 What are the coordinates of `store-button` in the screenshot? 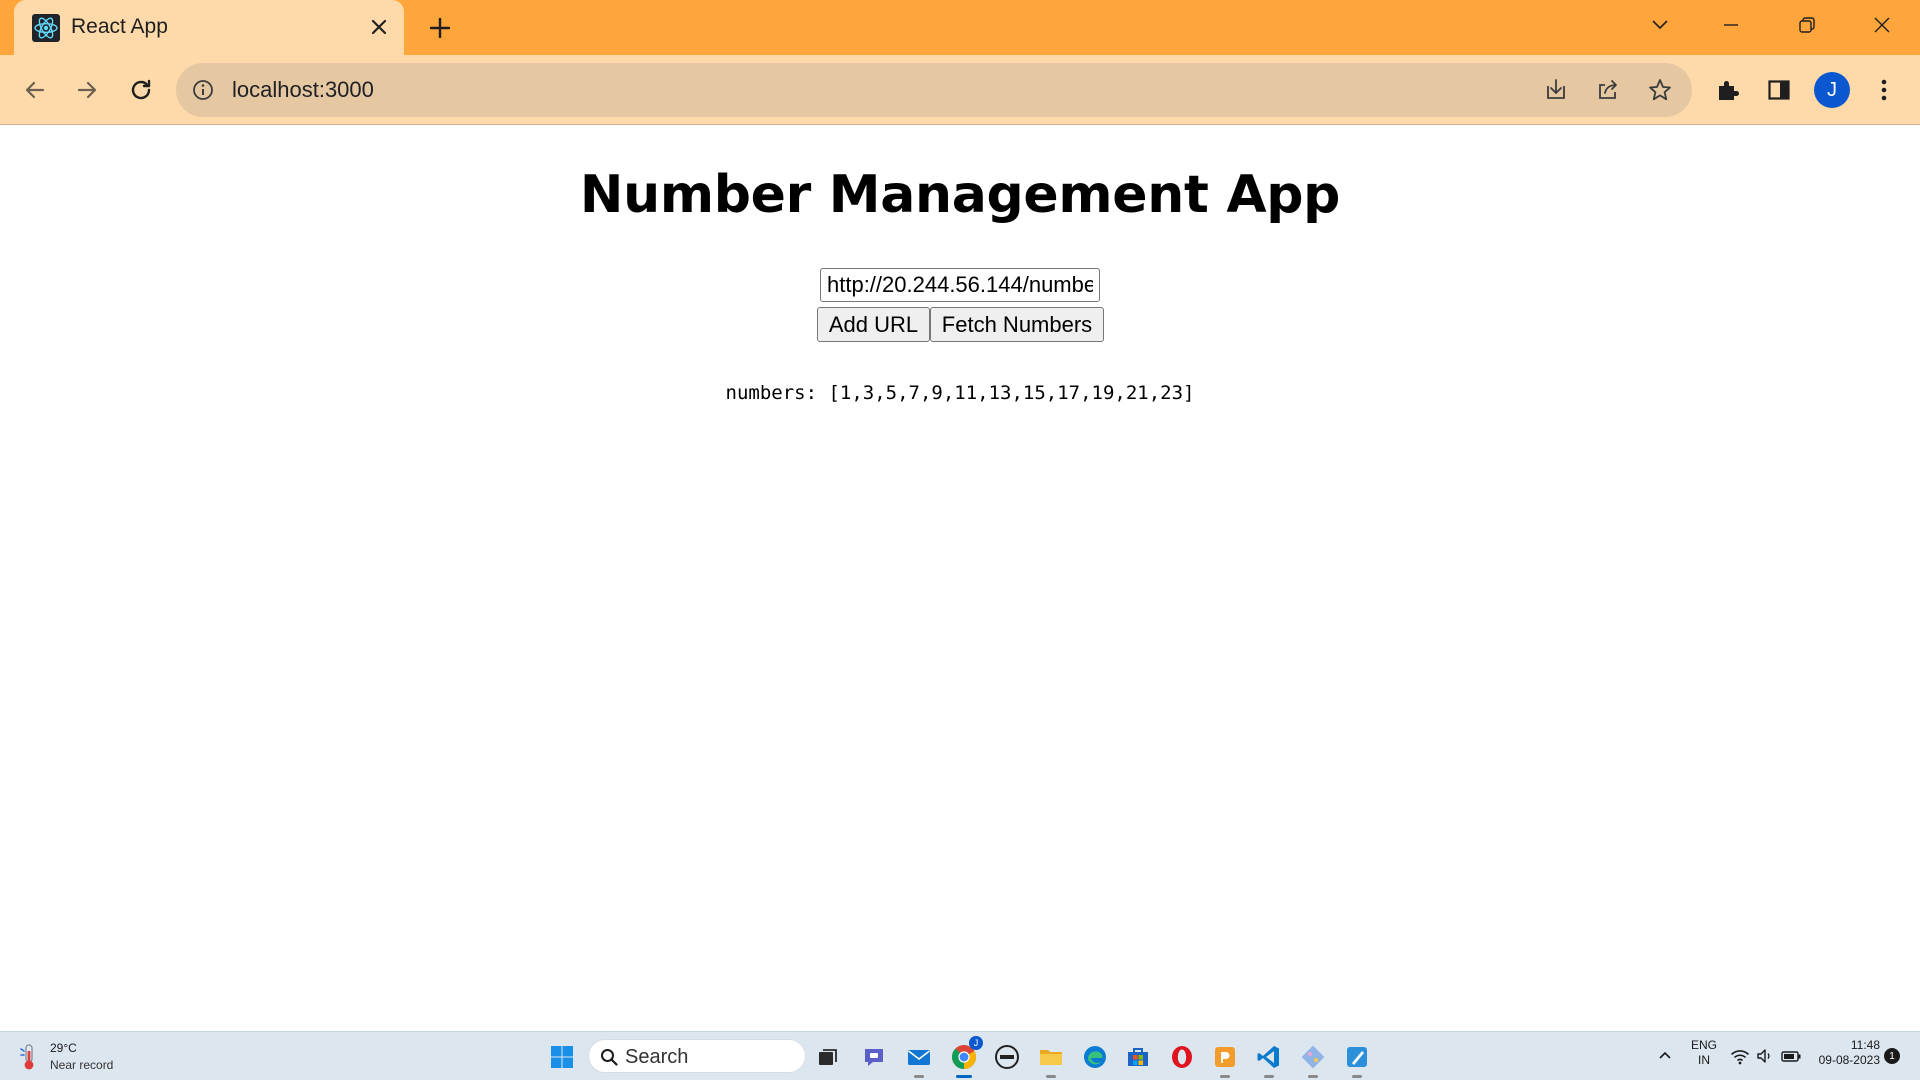 It's located at (1138, 1057).